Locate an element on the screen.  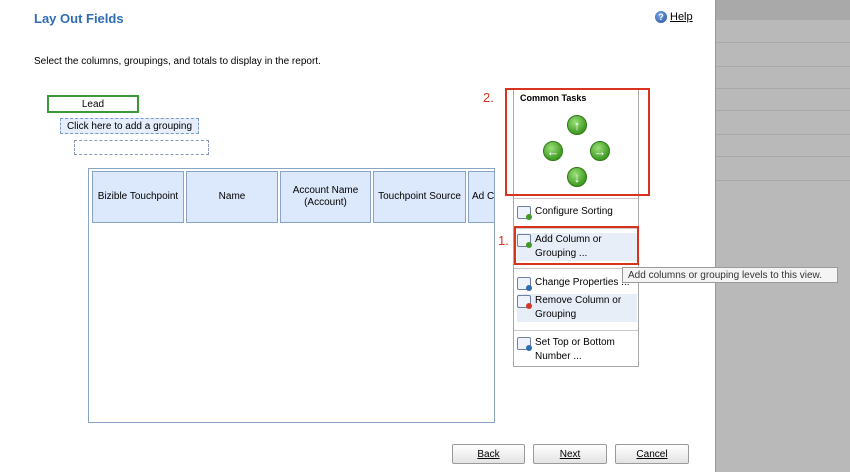
task-label: Configure Sorting is located at coordinates (574, 211).